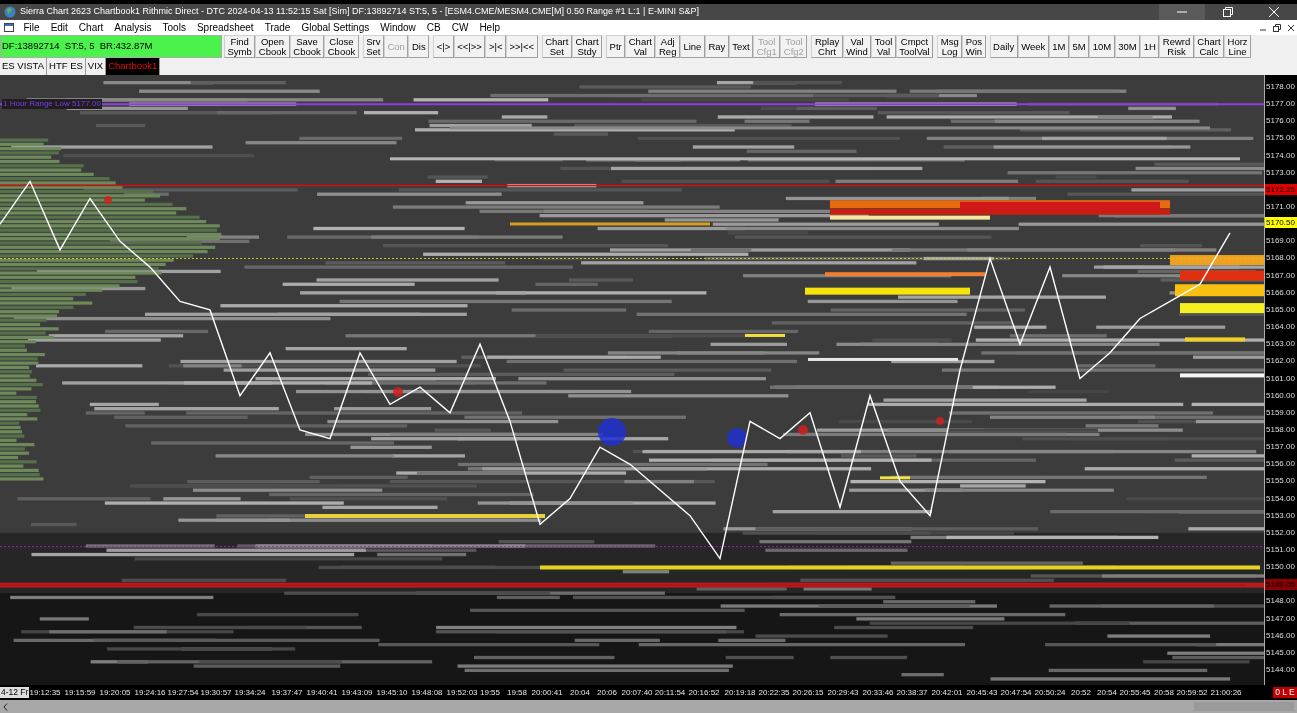 The width and height of the screenshot is (1297, 713). Describe the element at coordinates (1280, 395) in the screenshot. I see `price-label: 5160.00` at that location.